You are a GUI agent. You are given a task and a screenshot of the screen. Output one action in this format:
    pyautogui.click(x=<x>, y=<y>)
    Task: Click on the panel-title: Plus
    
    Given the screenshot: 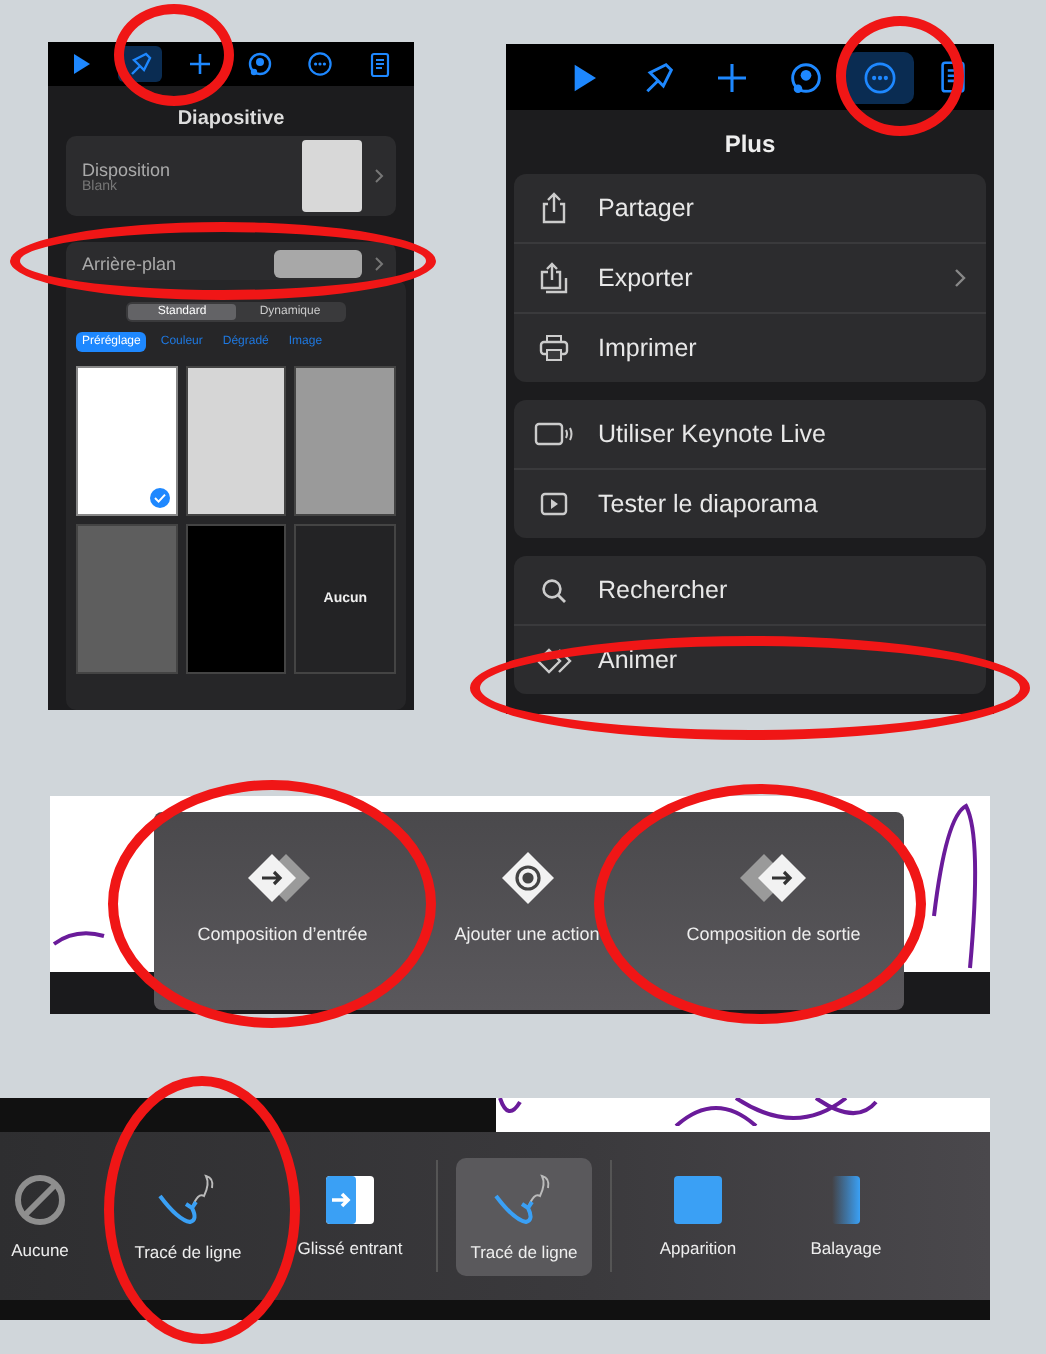 What is the action you would take?
    pyautogui.click(x=750, y=144)
    